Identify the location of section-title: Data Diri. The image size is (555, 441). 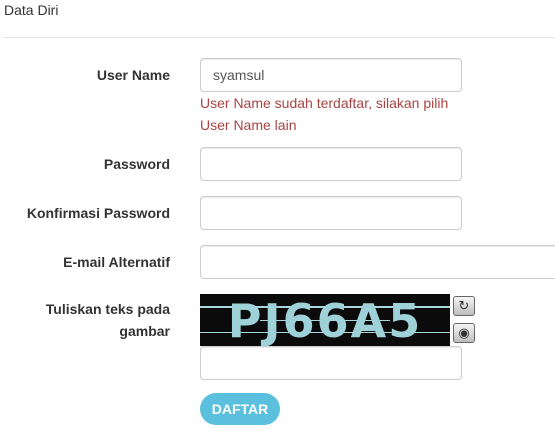
(31, 10).